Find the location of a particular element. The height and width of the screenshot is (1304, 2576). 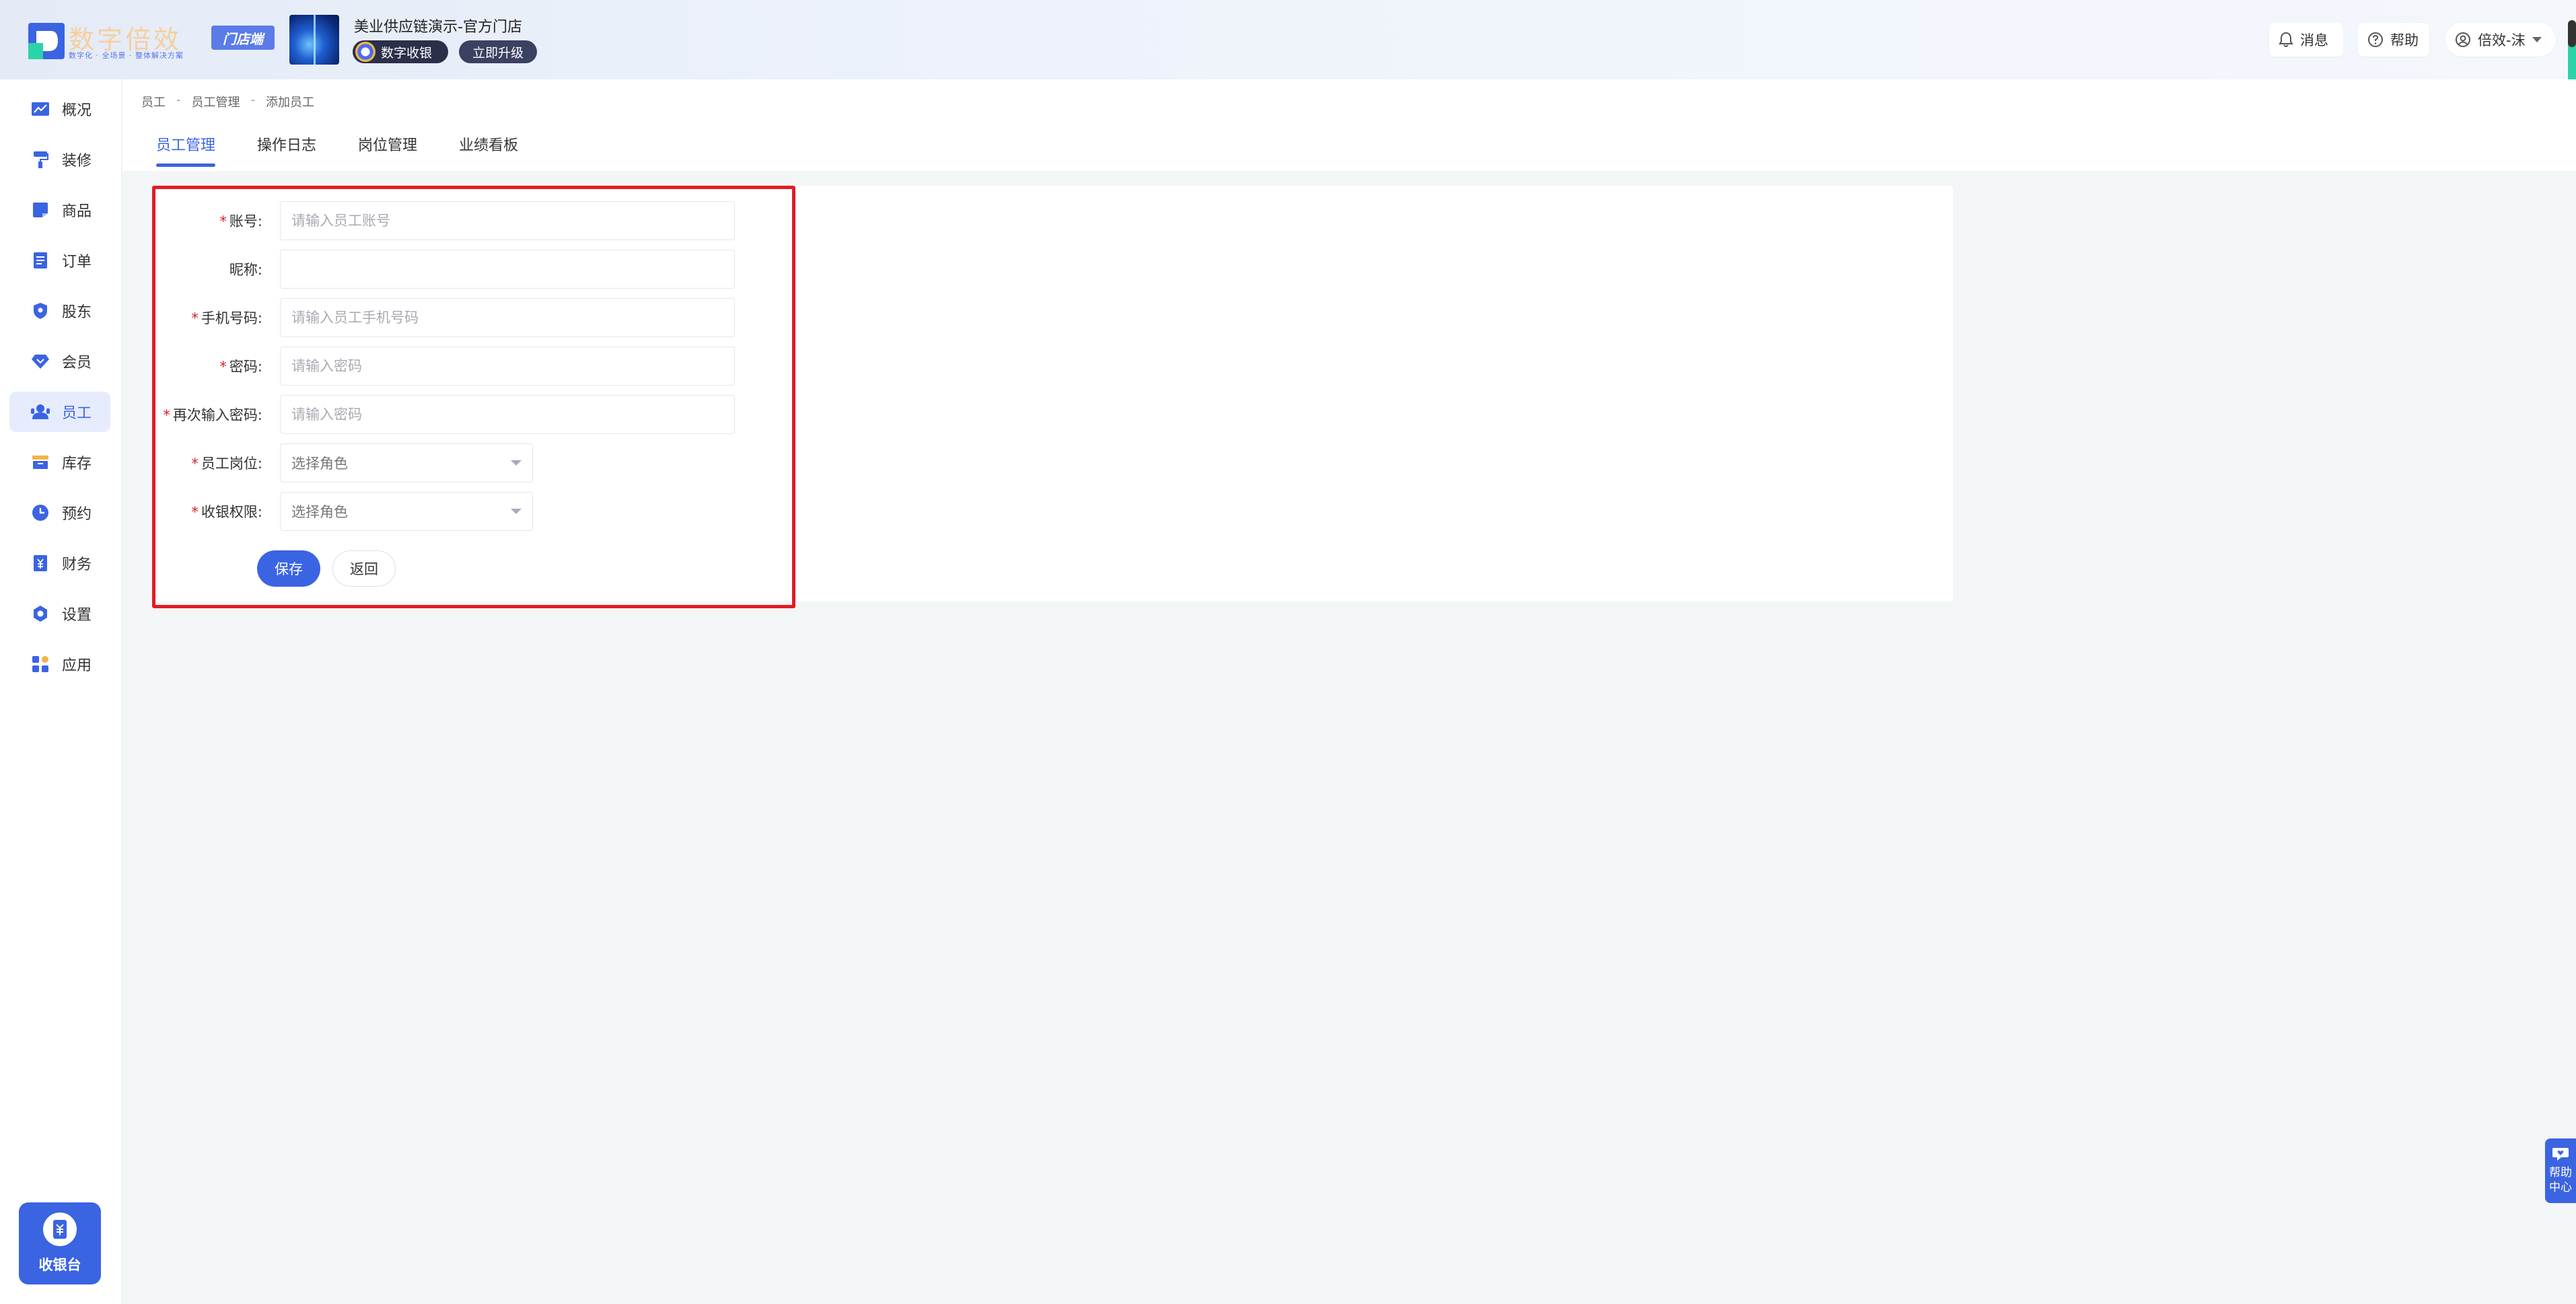

tab-bar: 员工管理 操作日志 岗位管理 业绩看板 is located at coordinates (358, 150).